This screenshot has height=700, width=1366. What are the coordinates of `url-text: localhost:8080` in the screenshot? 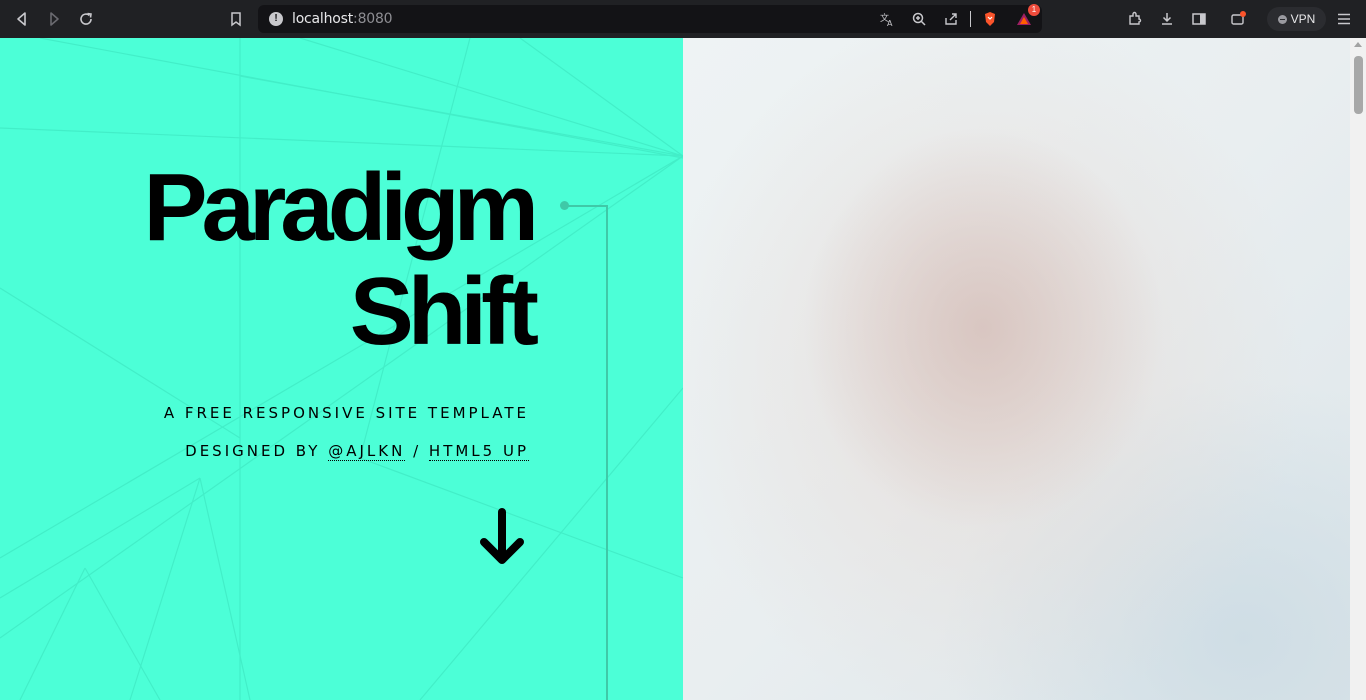 It's located at (342, 19).